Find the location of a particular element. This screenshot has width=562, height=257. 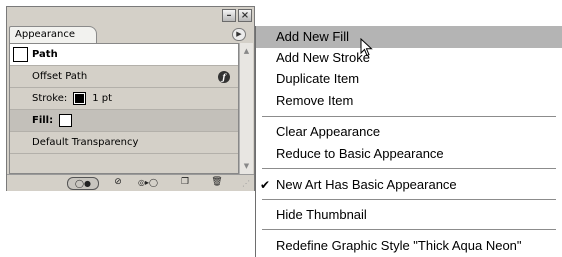

row-label: Path is located at coordinates (45, 54).